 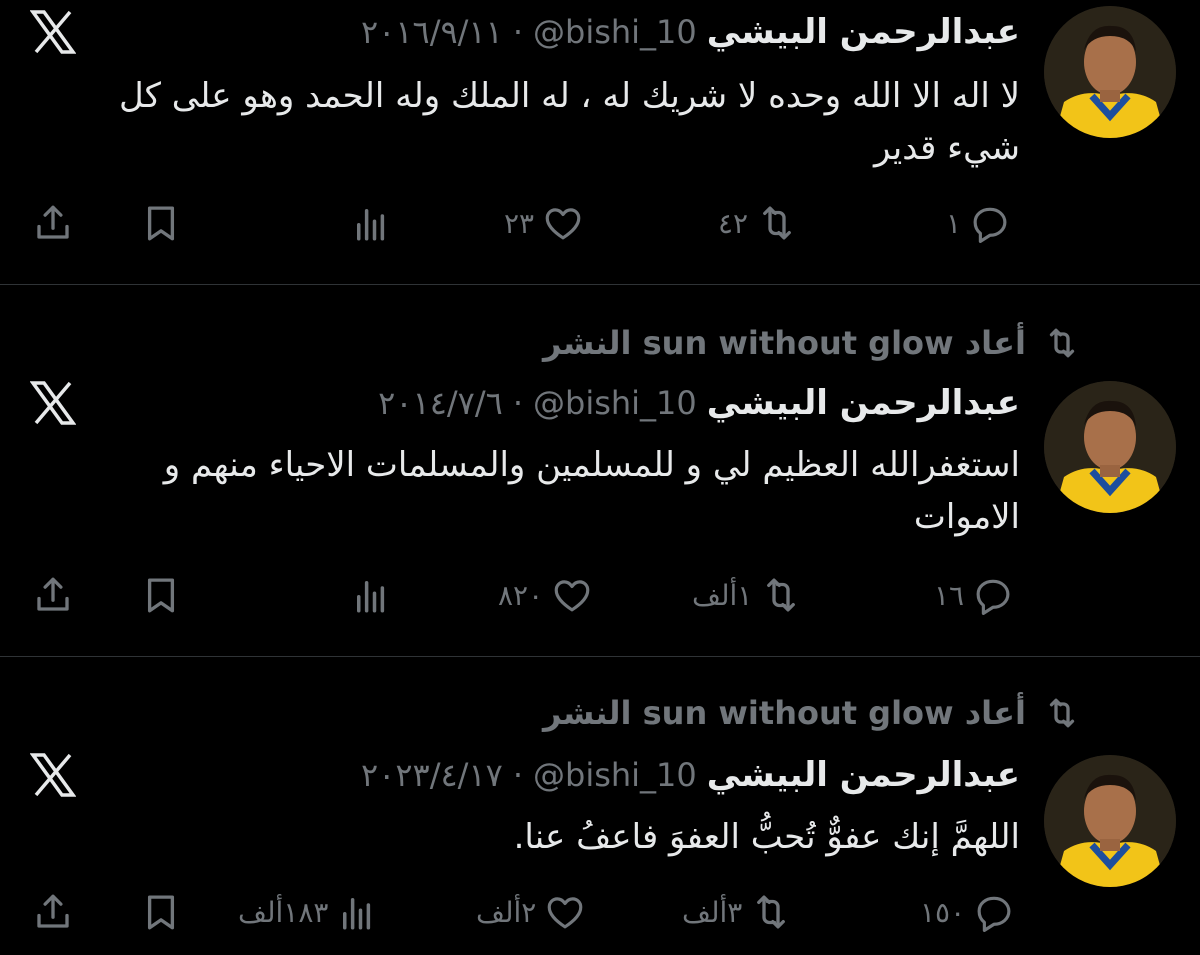 What do you see at coordinates (949, 595) in the screenshot?
I see `reply-count: ١٦` at bounding box center [949, 595].